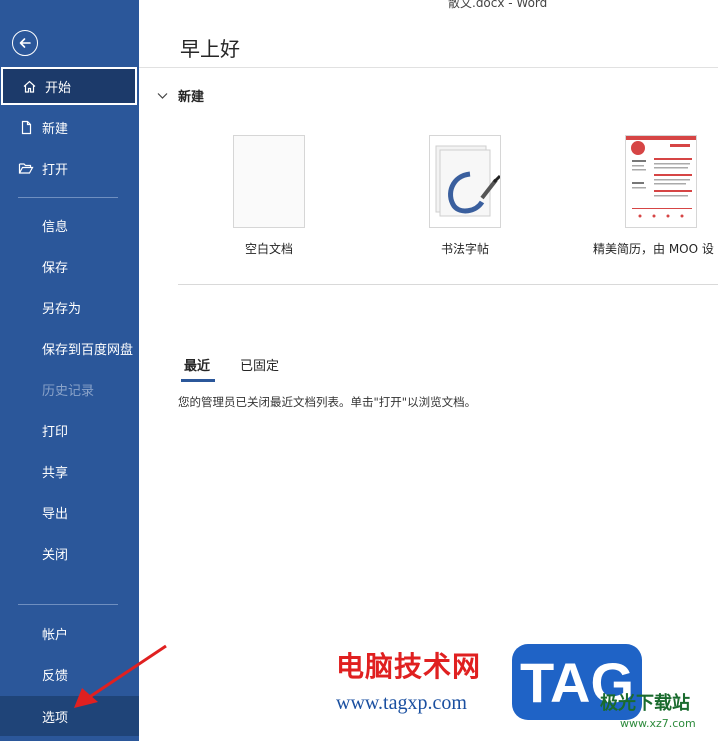 The height and width of the screenshot is (741, 718). What do you see at coordinates (409, 666) in the screenshot?
I see `watermark-site-name: 电脑技术网` at bounding box center [409, 666].